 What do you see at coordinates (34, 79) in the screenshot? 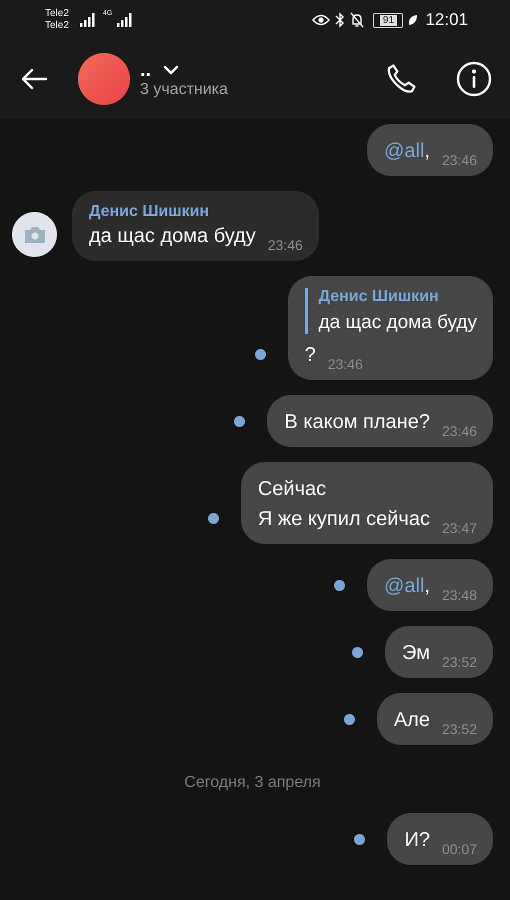
I see `back-button` at bounding box center [34, 79].